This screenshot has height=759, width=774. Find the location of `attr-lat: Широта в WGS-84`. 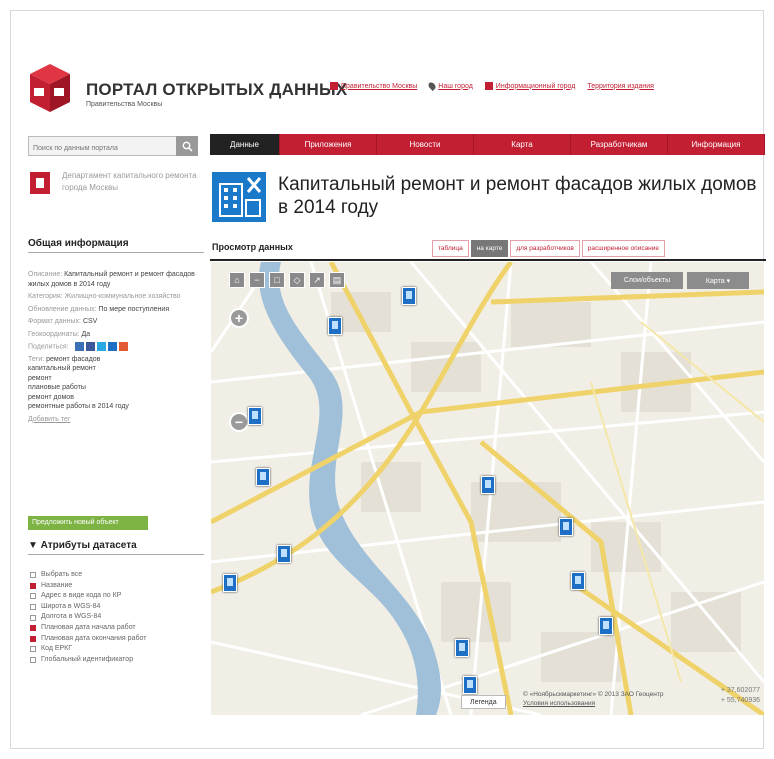

attr-lat: Широта в WGS-84 is located at coordinates (88, 607).